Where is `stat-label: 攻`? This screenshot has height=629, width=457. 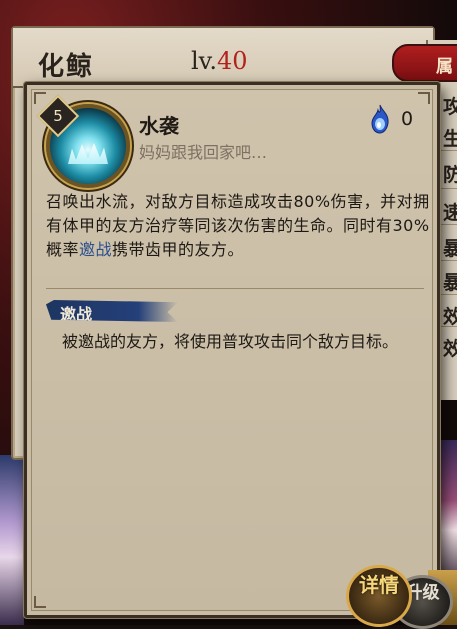
stat-label: 攻 is located at coordinates (450, 107).